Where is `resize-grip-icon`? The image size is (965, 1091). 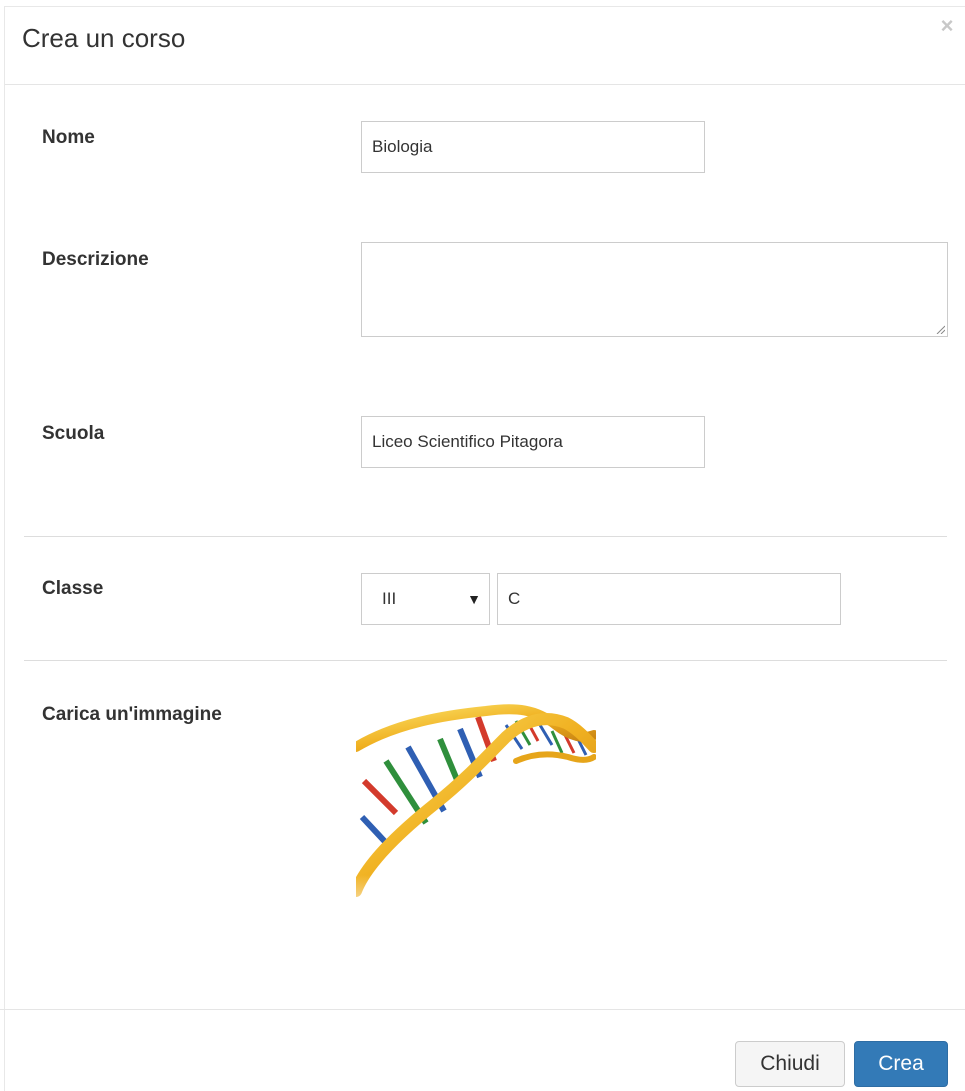
resize-grip-icon is located at coordinates (940, 329).